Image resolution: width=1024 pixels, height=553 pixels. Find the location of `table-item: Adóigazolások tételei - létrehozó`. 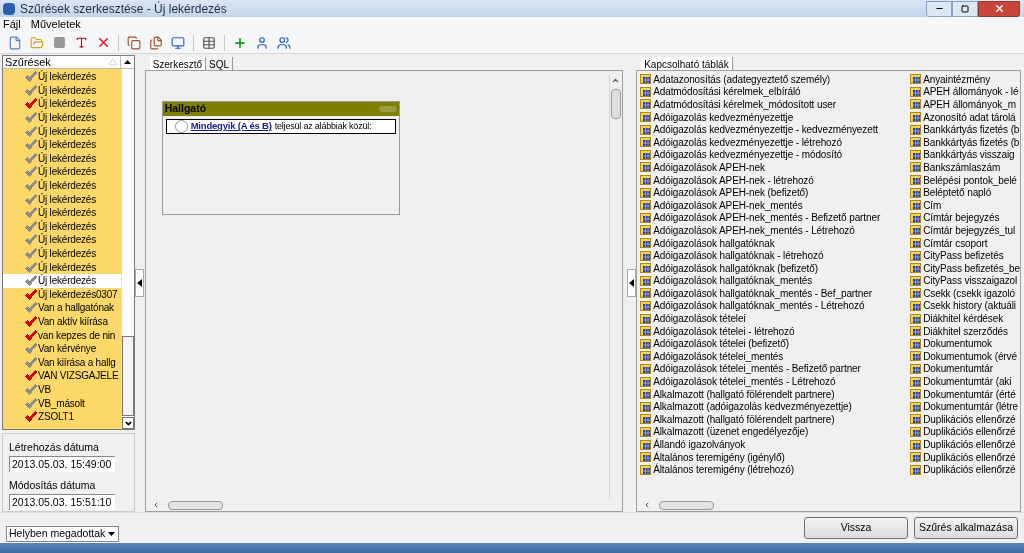

table-item: Adóigazolások tételei - létrehozó is located at coordinates (775, 331).